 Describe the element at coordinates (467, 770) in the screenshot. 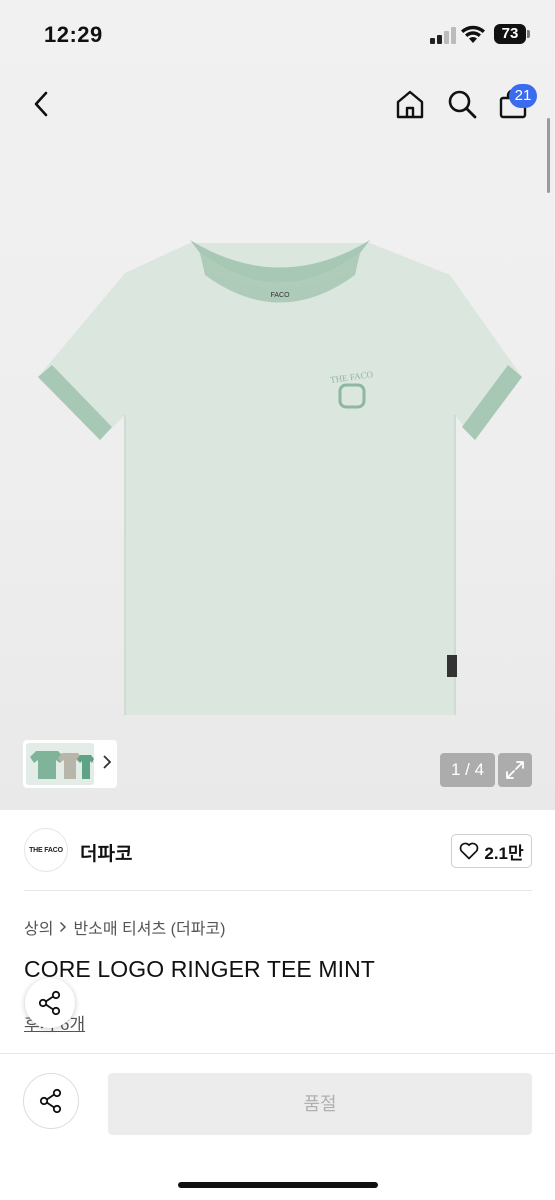

I see `image-counter: 1 / 4` at that location.